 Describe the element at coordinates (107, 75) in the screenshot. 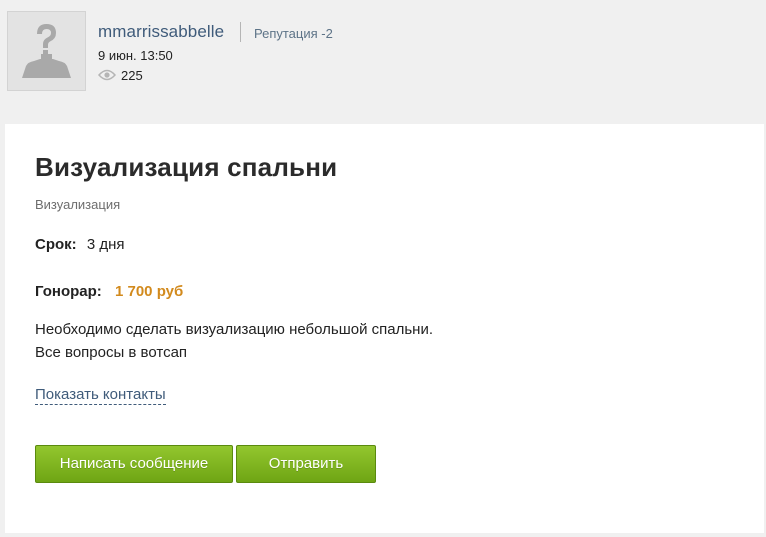

I see `eye-icon` at that location.